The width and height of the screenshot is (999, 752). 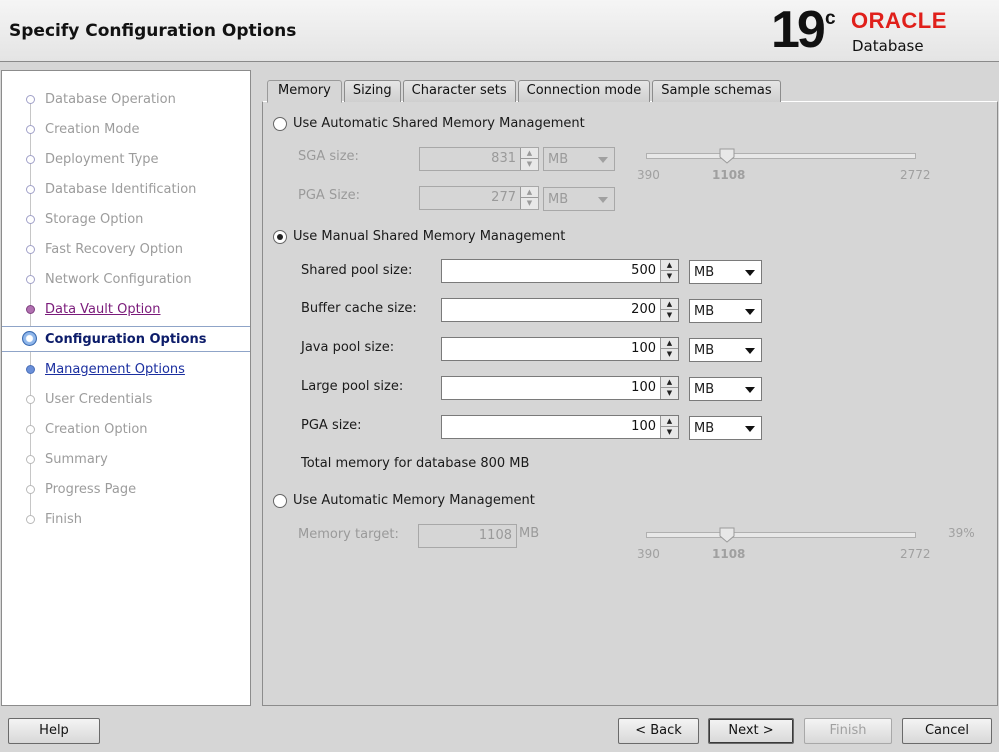 What do you see at coordinates (648, 175) in the screenshot?
I see `asmm-slider-min: 390` at bounding box center [648, 175].